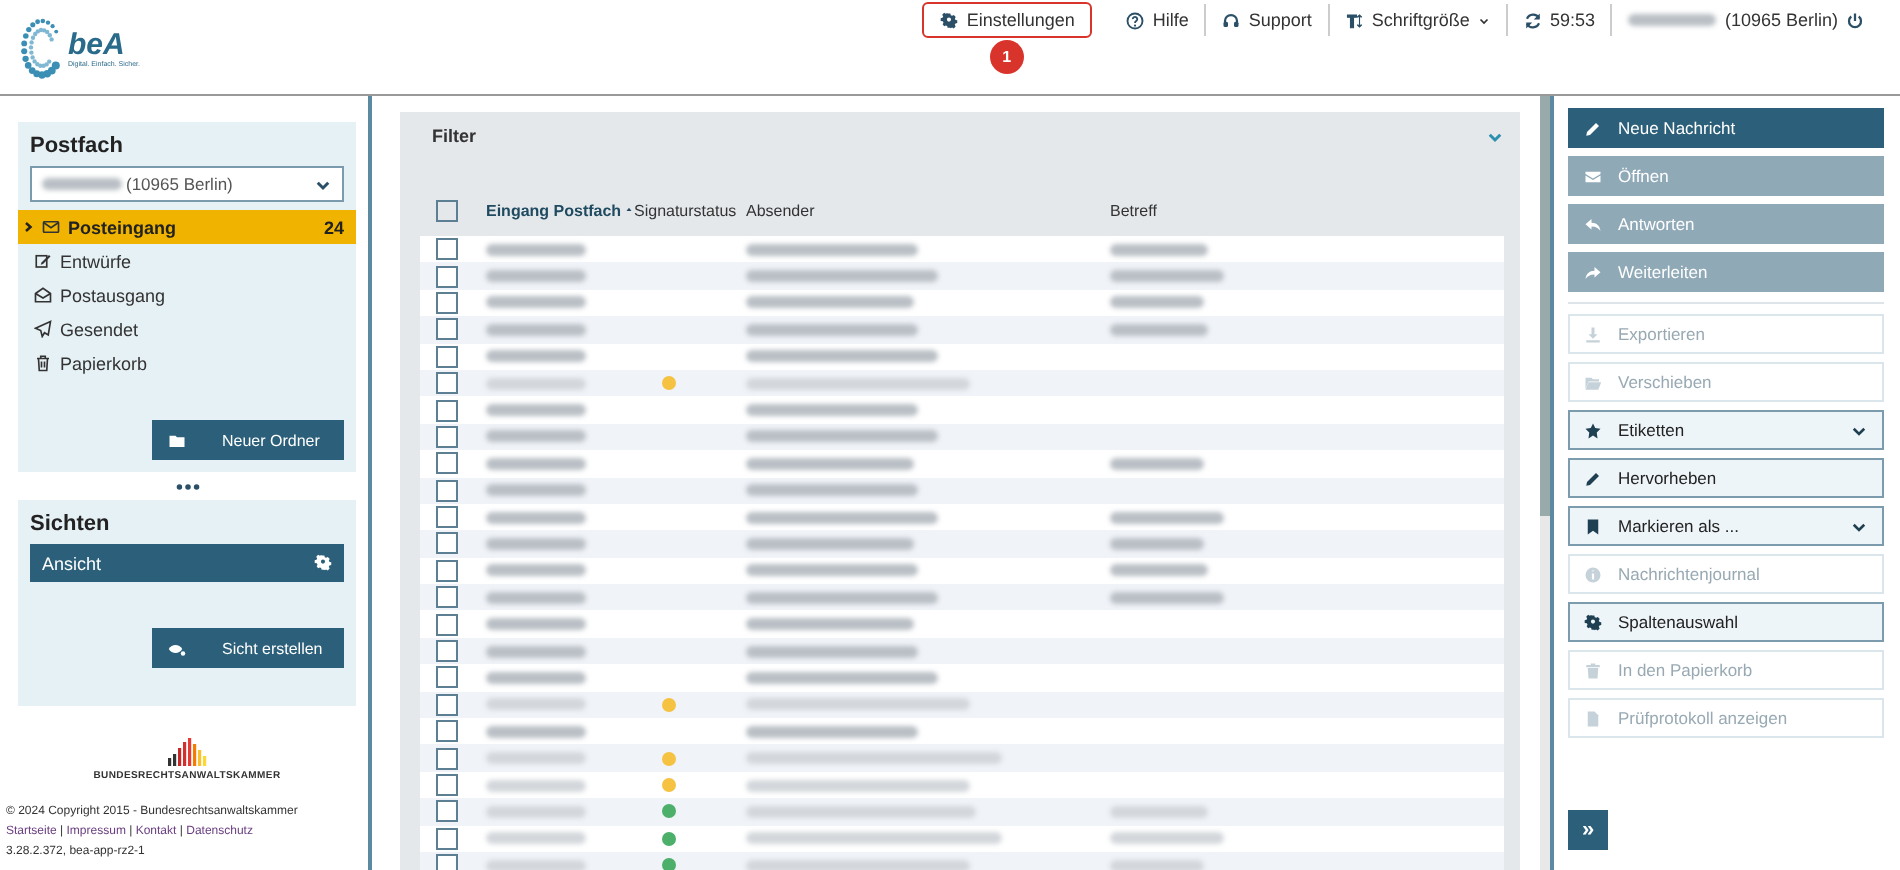 Image resolution: width=1900 pixels, height=870 pixels. What do you see at coordinates (1593, 478) in the screenshot?
I see `pencil-icon` at bounding box center [1593, 478].